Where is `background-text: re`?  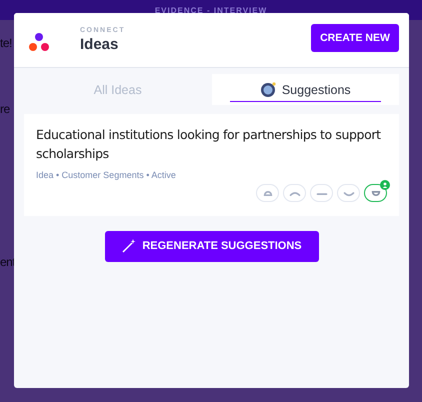 background-text: re is located at coordinates (5, 109).